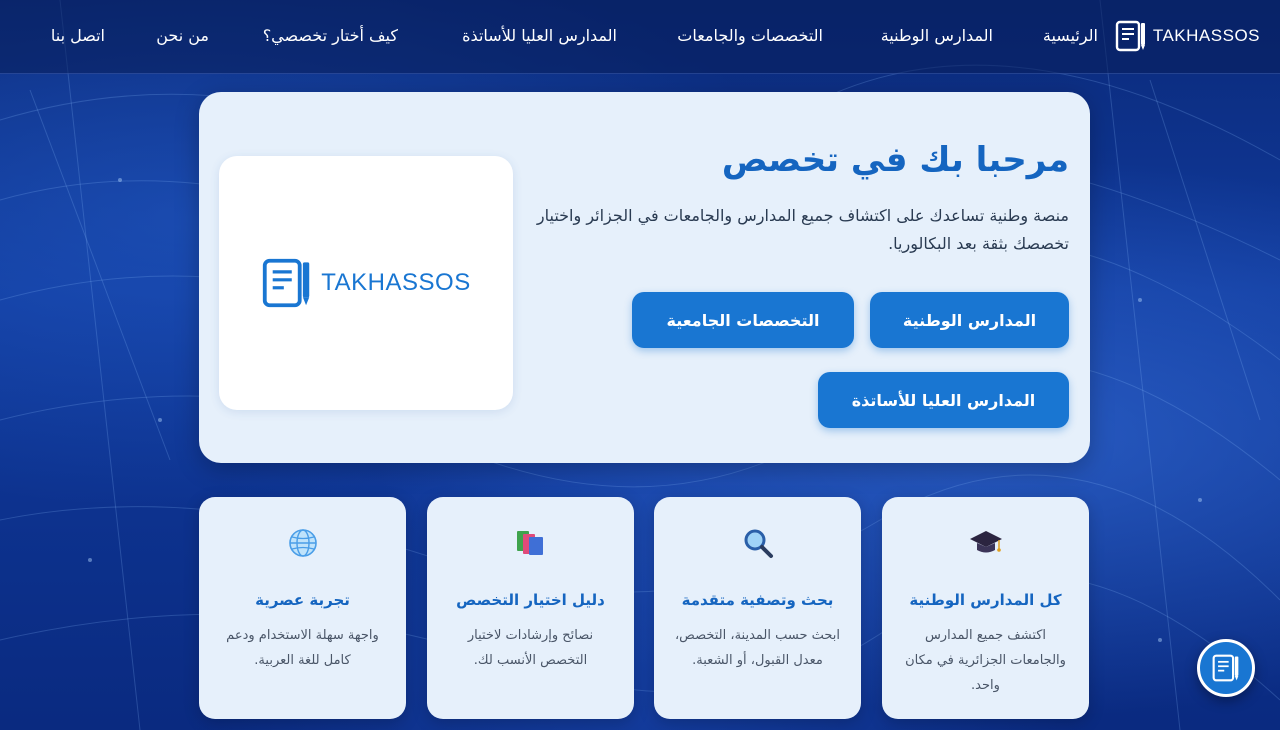 This screenshot has width=1280, height=730. Describe the element at coordinates (895, 160) in the screenshot. I see `hero-title: مرحبا بك في تخصص` at that location.